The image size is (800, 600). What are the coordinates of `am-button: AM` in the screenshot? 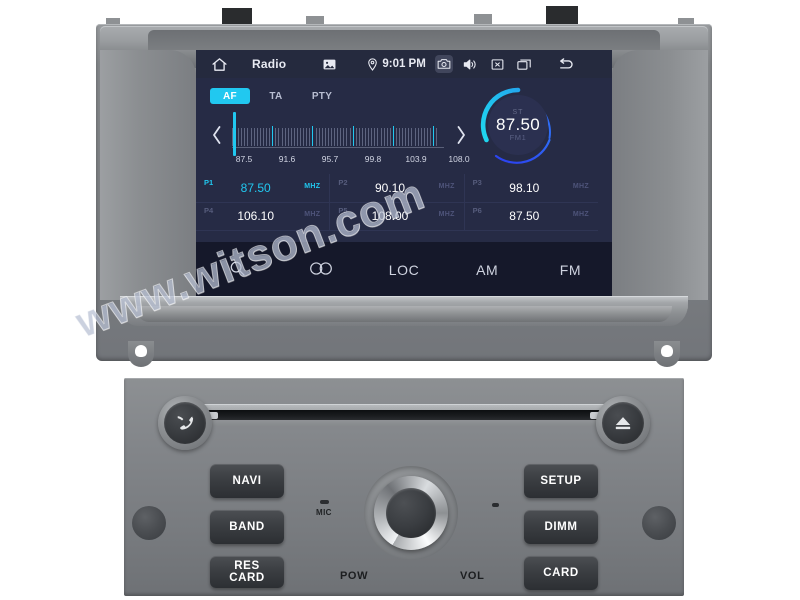 It's located at (487, 270).